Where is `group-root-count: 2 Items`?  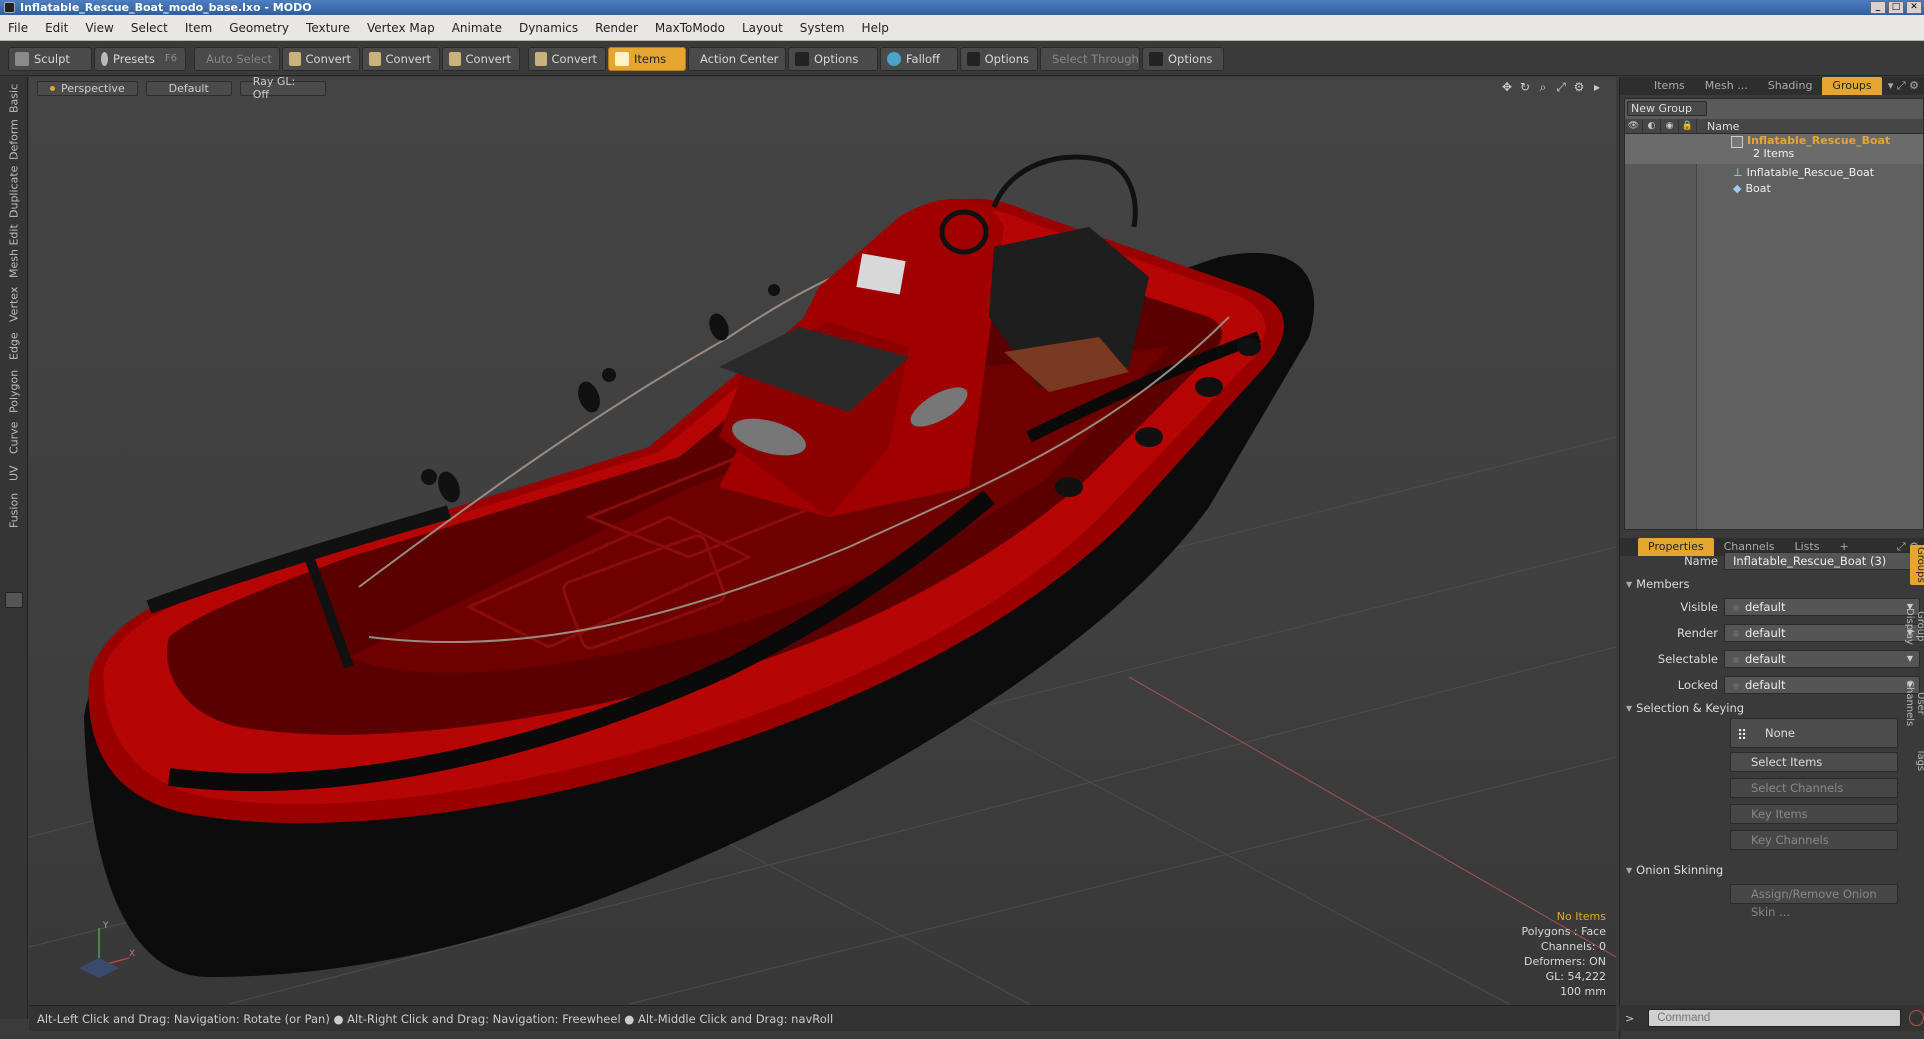
group-root-count: 2 Items is located at coordinates (1774, 153).